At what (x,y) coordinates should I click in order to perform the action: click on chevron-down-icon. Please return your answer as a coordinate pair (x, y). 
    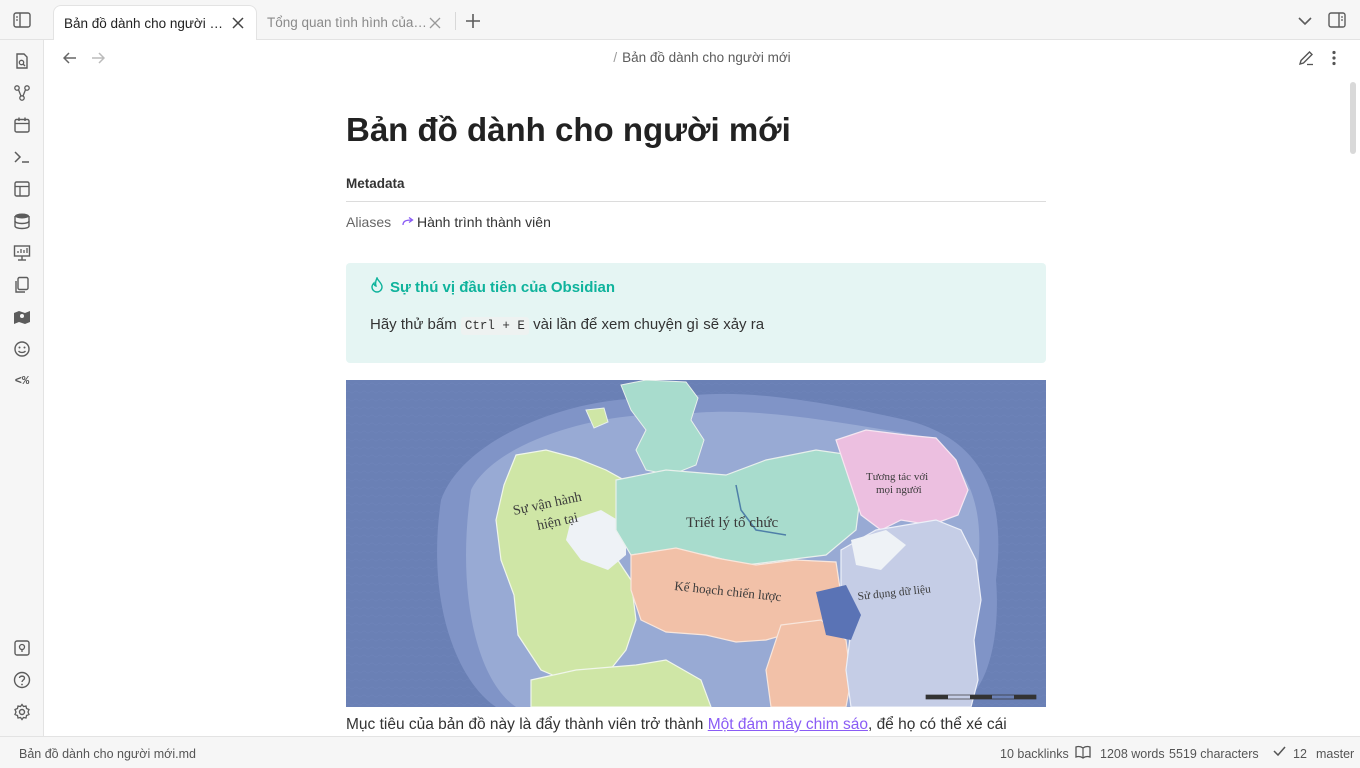
    Looking at the image, I should click on (1305, 21).